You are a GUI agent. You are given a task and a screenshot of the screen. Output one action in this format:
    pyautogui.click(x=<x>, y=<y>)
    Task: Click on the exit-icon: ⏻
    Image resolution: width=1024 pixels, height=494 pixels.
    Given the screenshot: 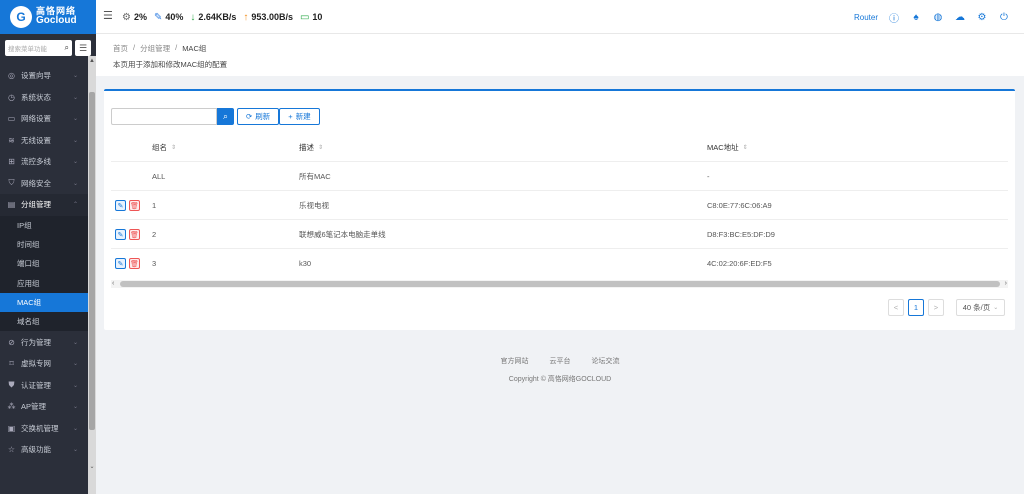 What is the action you would take?
    pyautogui.click(x=1004, y=17)
    